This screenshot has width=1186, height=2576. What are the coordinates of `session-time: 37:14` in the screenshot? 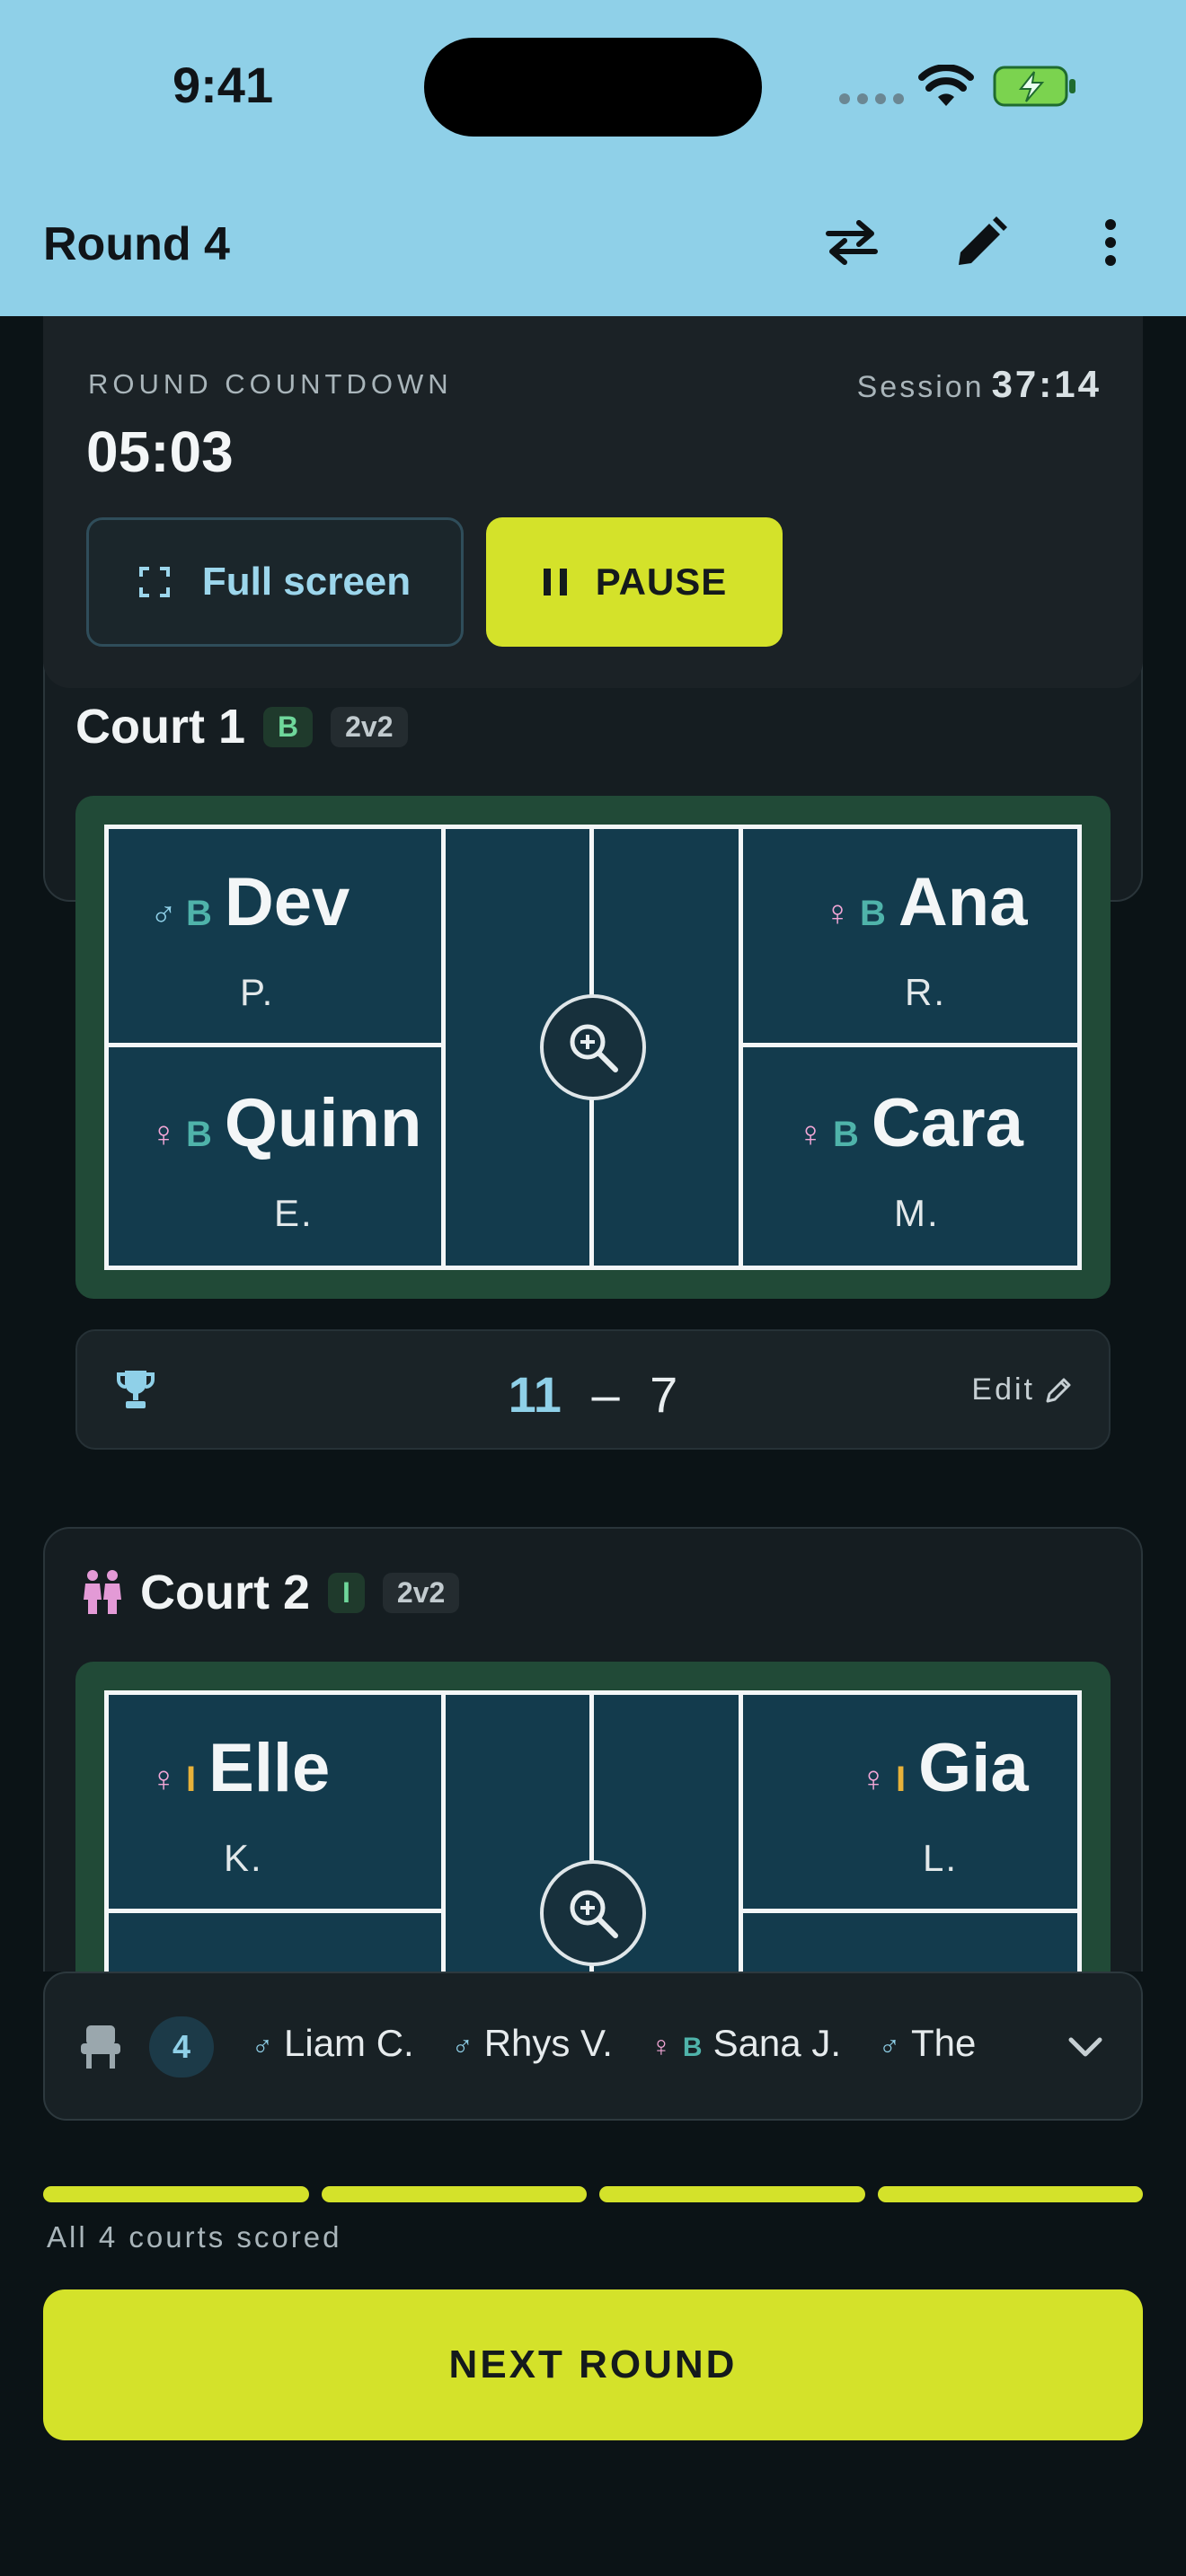 It's located at (1046, 384).